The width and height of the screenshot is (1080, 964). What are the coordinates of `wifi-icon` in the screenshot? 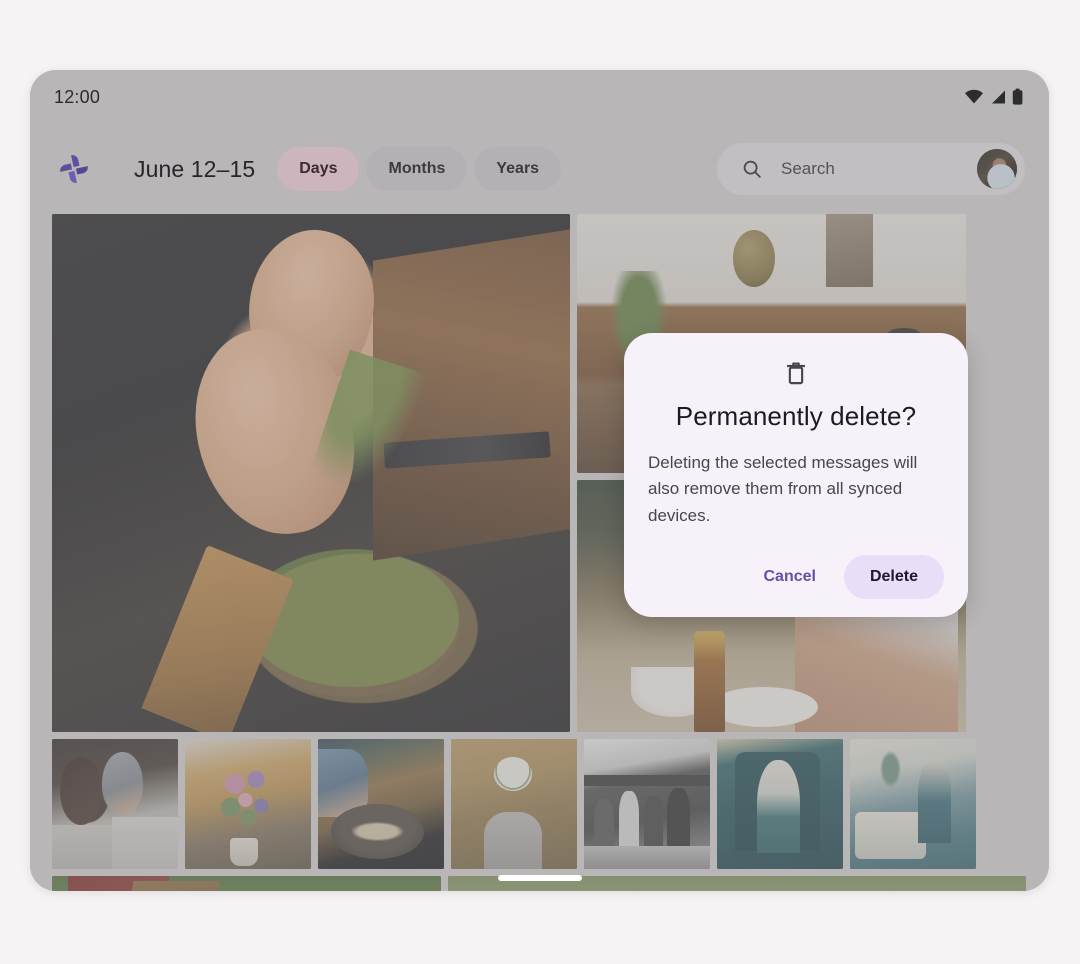 It's located at (974, 96).